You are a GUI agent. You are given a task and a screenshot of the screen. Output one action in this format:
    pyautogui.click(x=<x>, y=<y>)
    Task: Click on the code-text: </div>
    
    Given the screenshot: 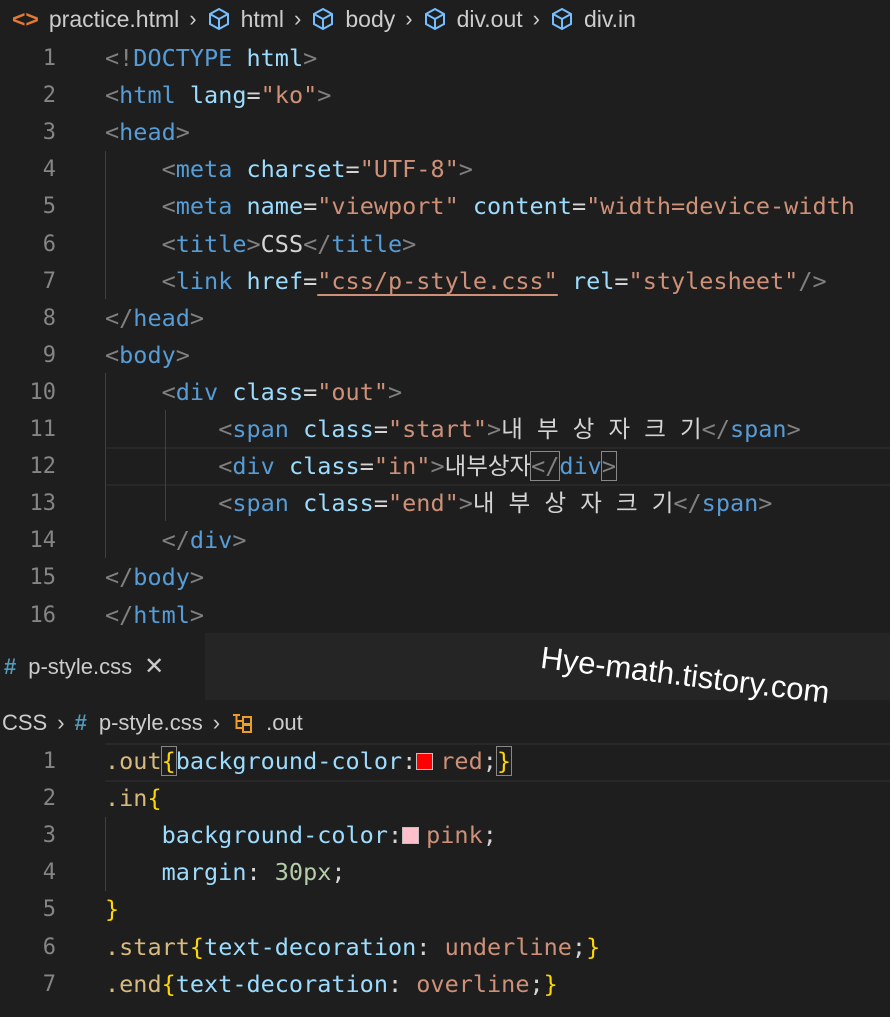 What is the action you would take?
    pyautogui.click(x=176, y=540)
    